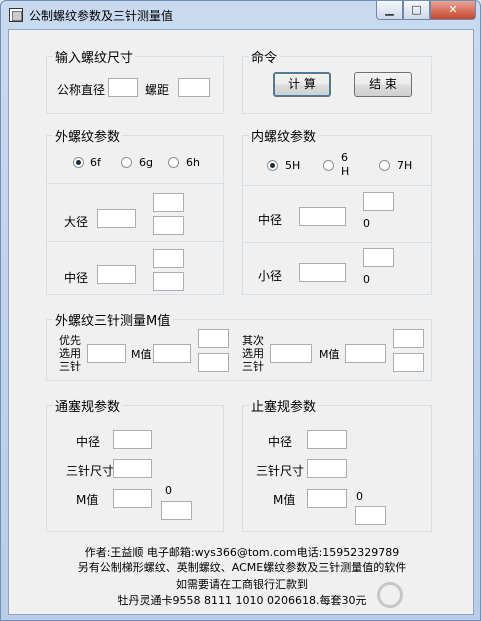 The height and width of the screenshot is (621, 481). I want to click on go-pitch-diameter-label: 中径, so click(88, 442).